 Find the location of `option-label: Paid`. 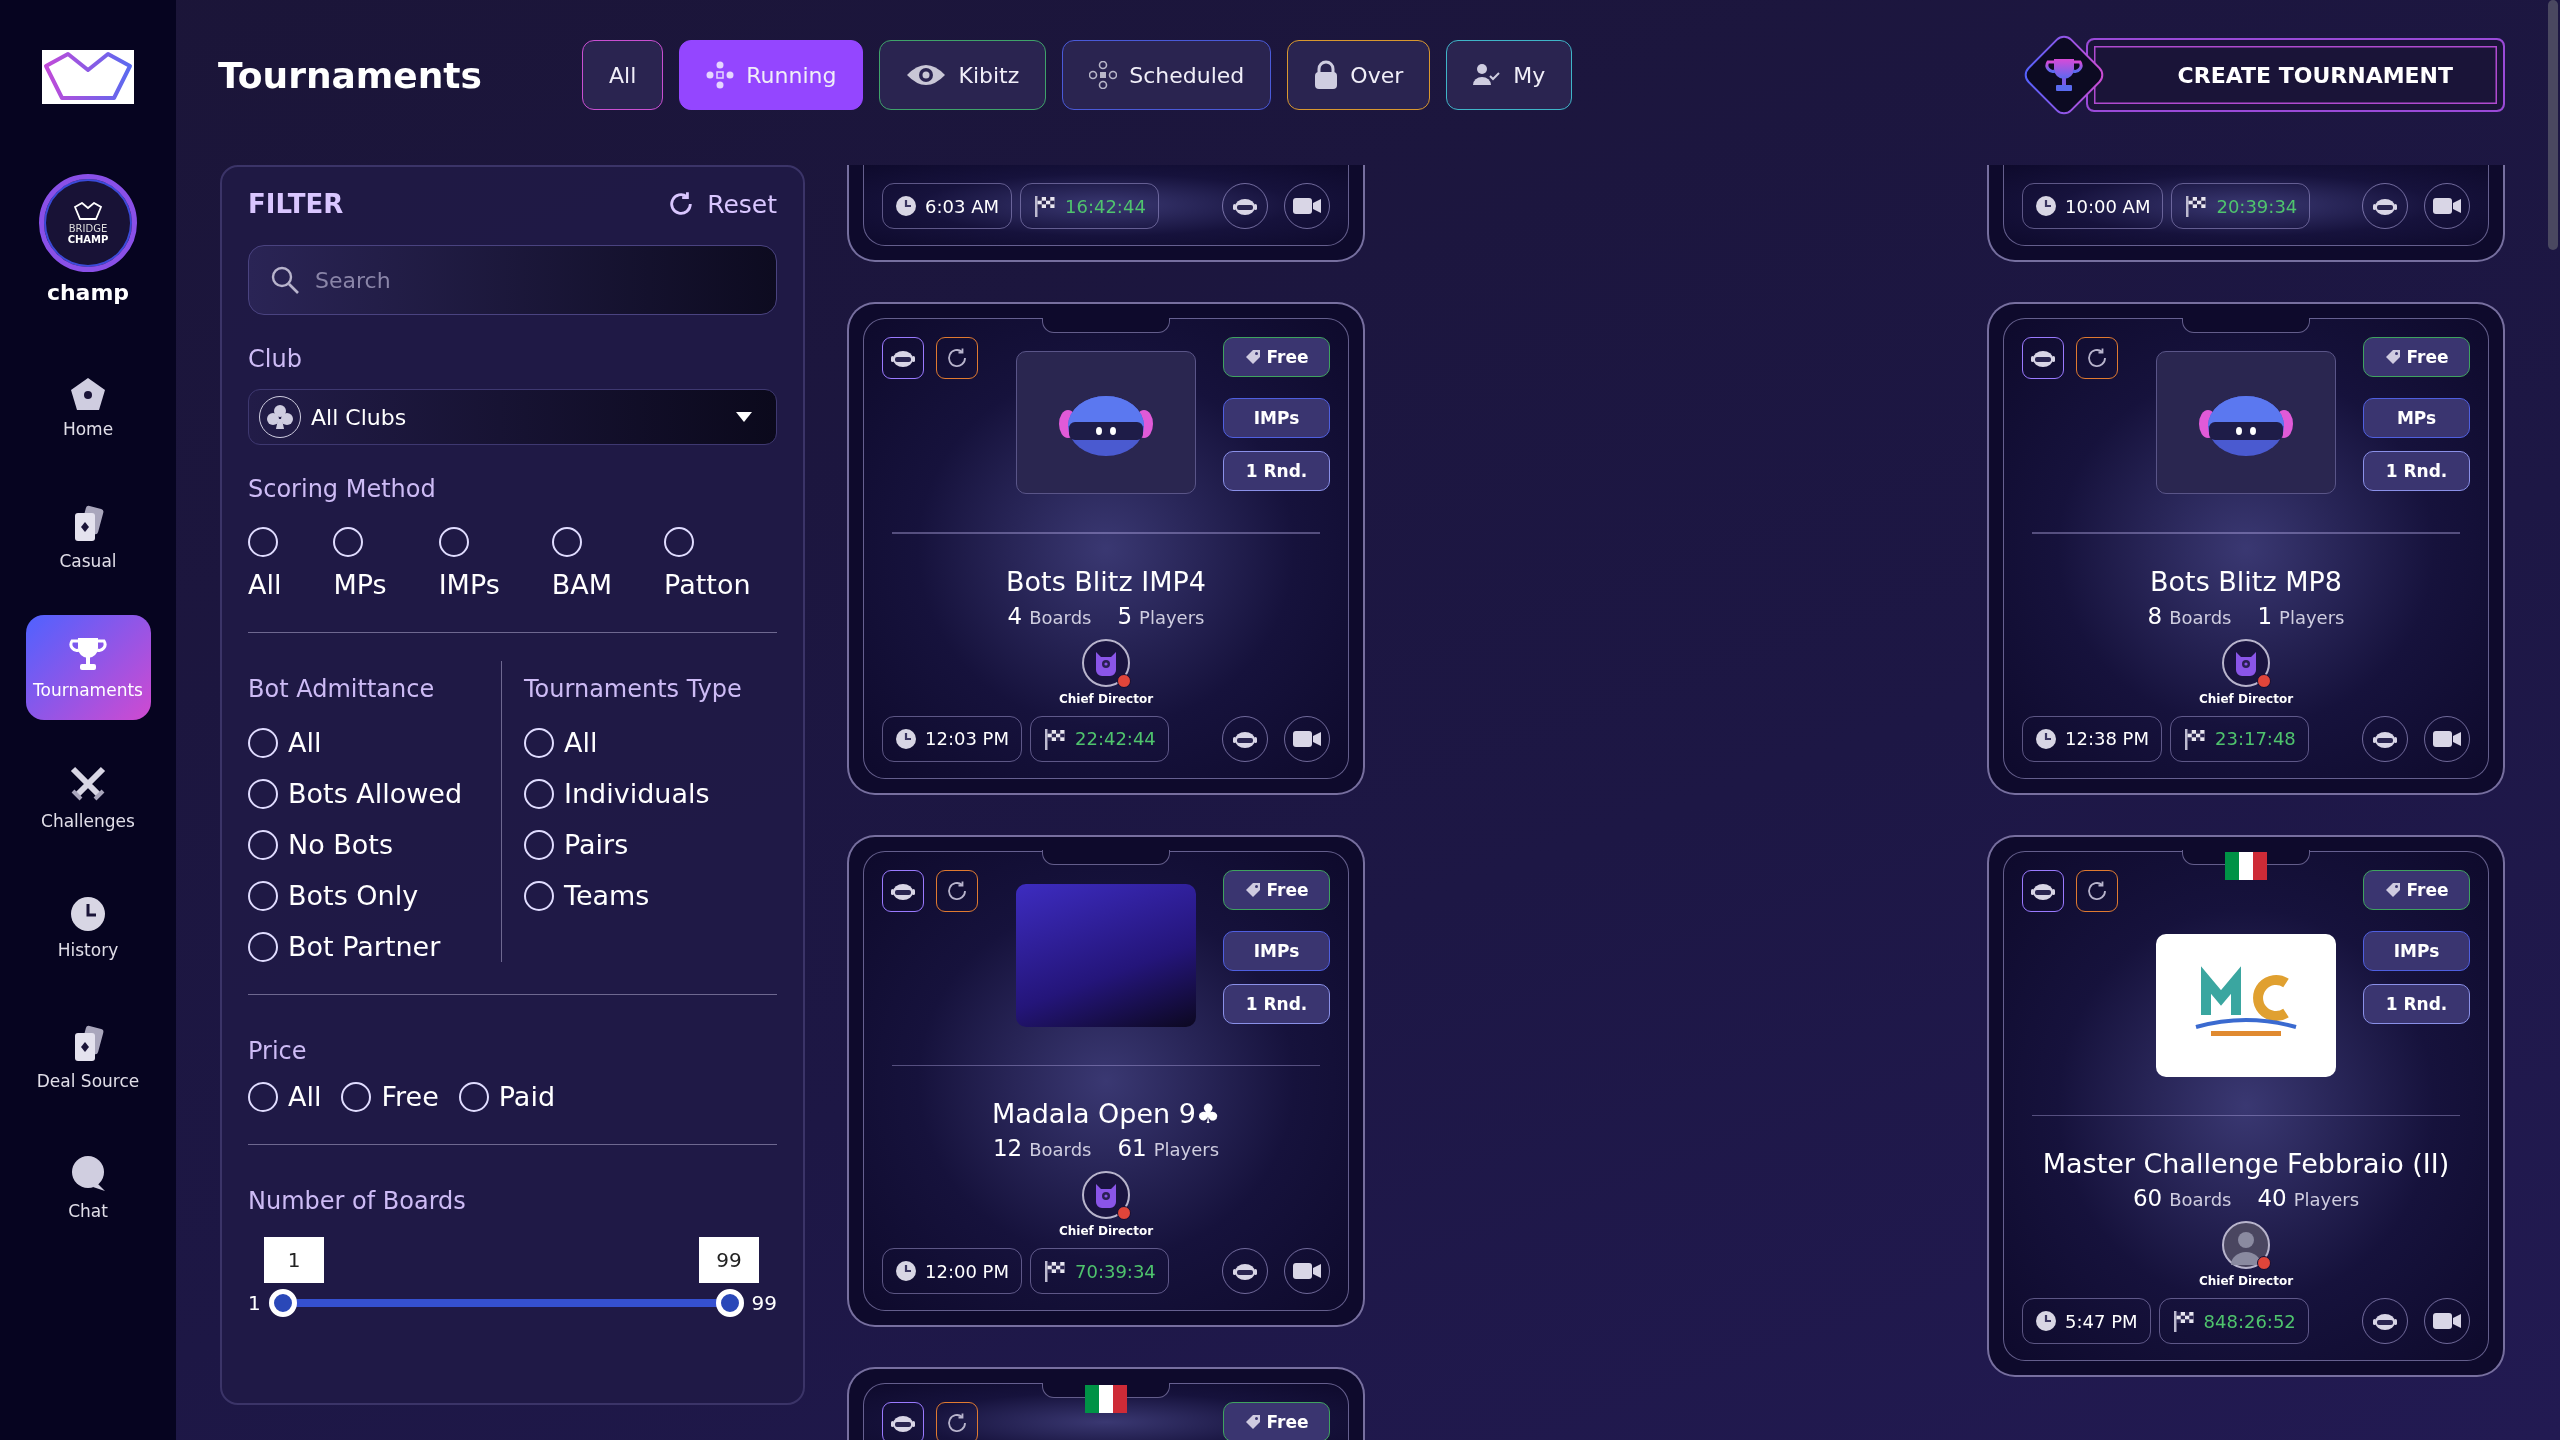

option-label: Paid is located at coordinates (527, 1096).